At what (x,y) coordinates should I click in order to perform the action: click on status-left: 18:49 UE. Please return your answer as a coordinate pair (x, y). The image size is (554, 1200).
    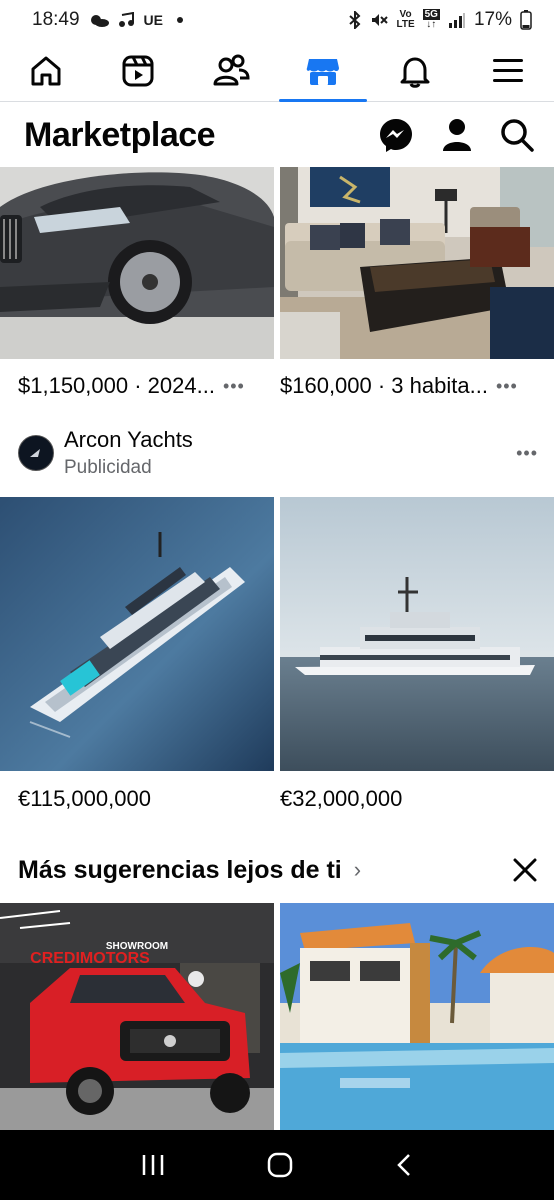
    Looking at the image, I should click on (107, 20).